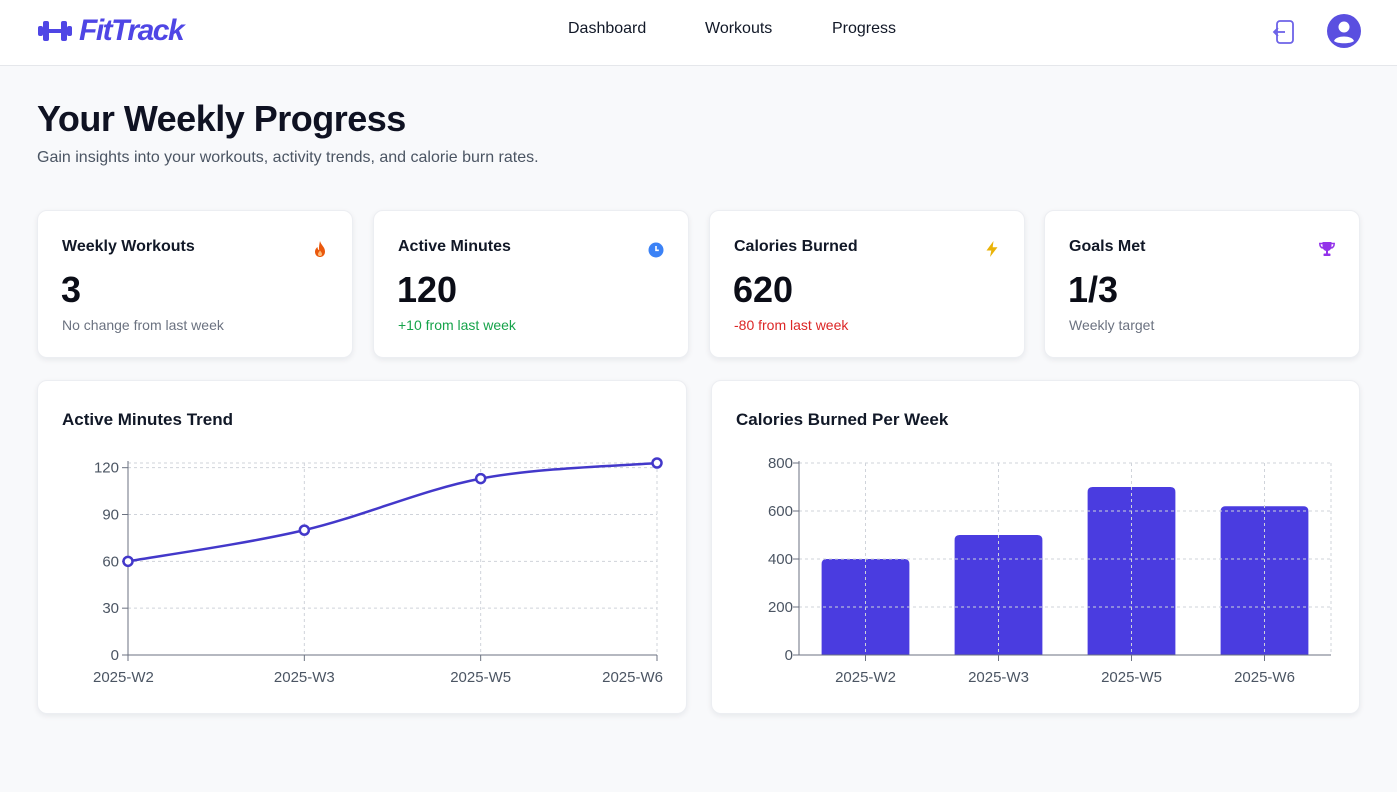 Image resolution: width=1397 pixels, height=792 pixels. I want to click on stat-card-calories-burned: Calories Burned 620 -80 from last week, so click(867, 284).